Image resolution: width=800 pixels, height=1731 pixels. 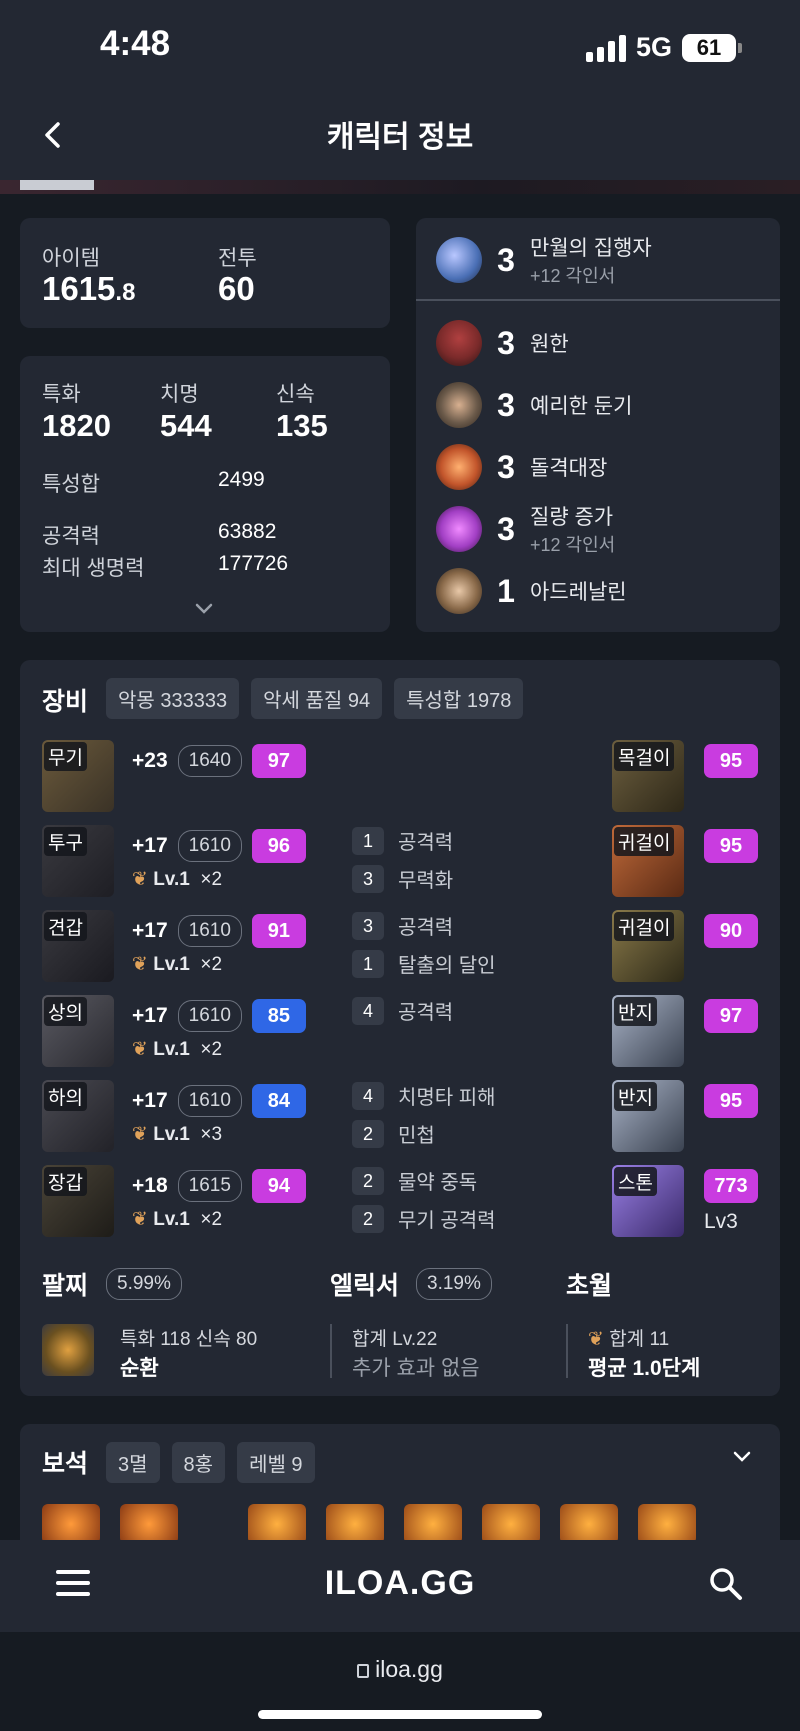 I want to click on accessory-quality-chip: 악세 품질 94, so click(x=317, y=698).